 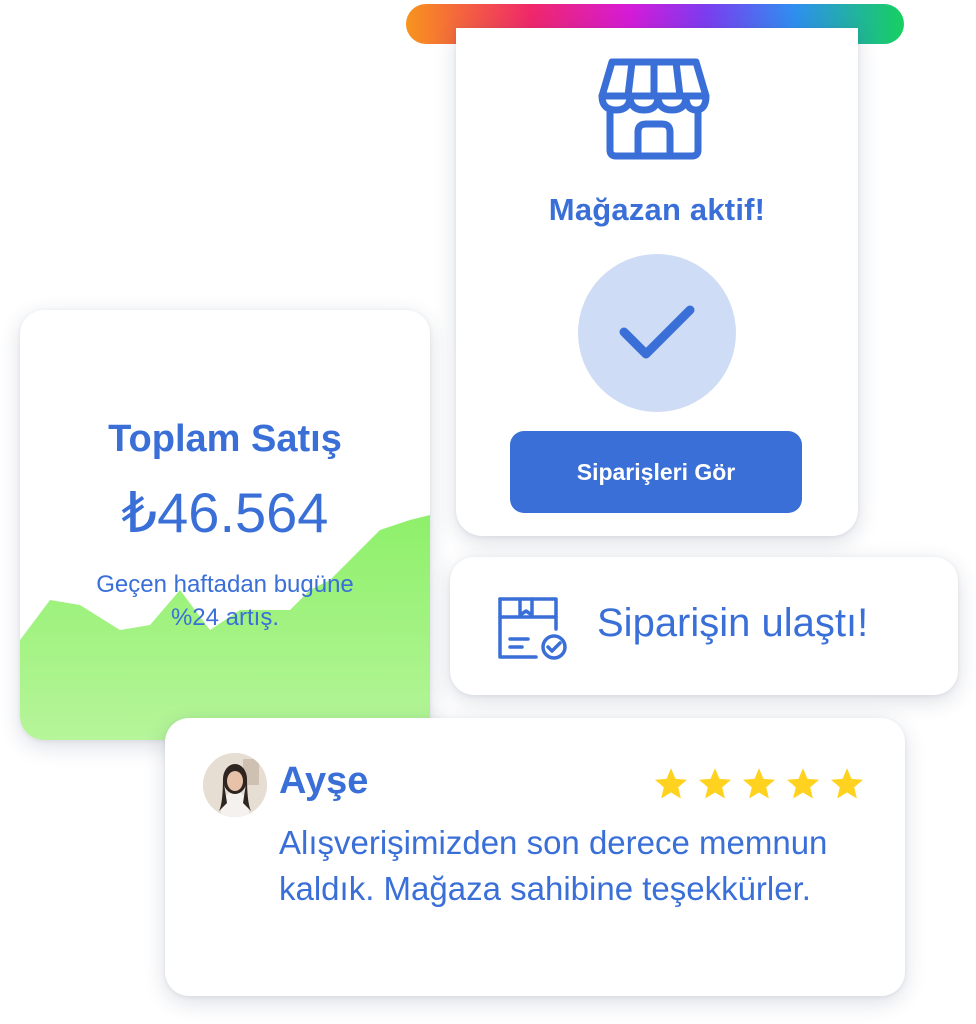 I want to click on order-delivered-card: Siparişin ulaştı!, so click(x=704, y=626).